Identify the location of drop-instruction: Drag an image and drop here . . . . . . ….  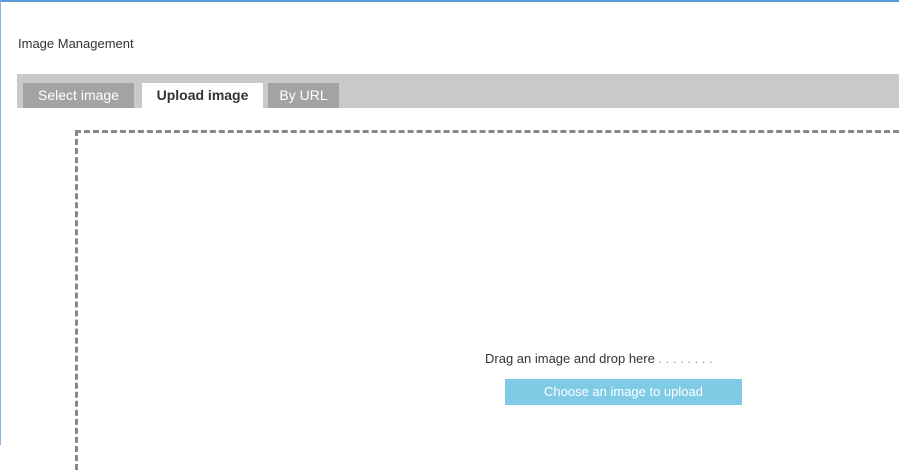
(599, 358).